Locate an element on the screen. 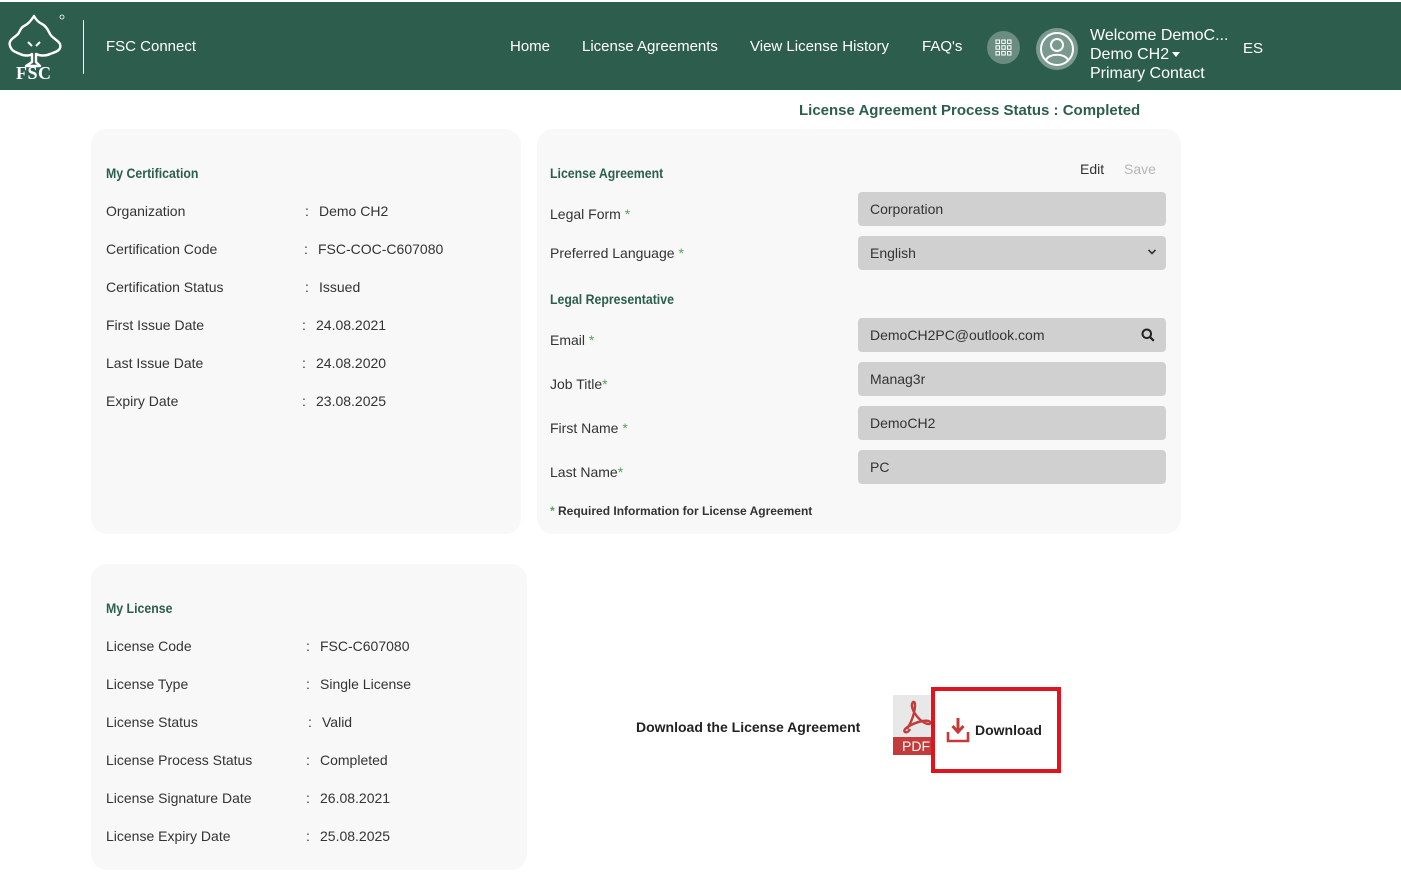  cert-first-issue-value: 24.08.2021 is located at coordinates (351, 325).